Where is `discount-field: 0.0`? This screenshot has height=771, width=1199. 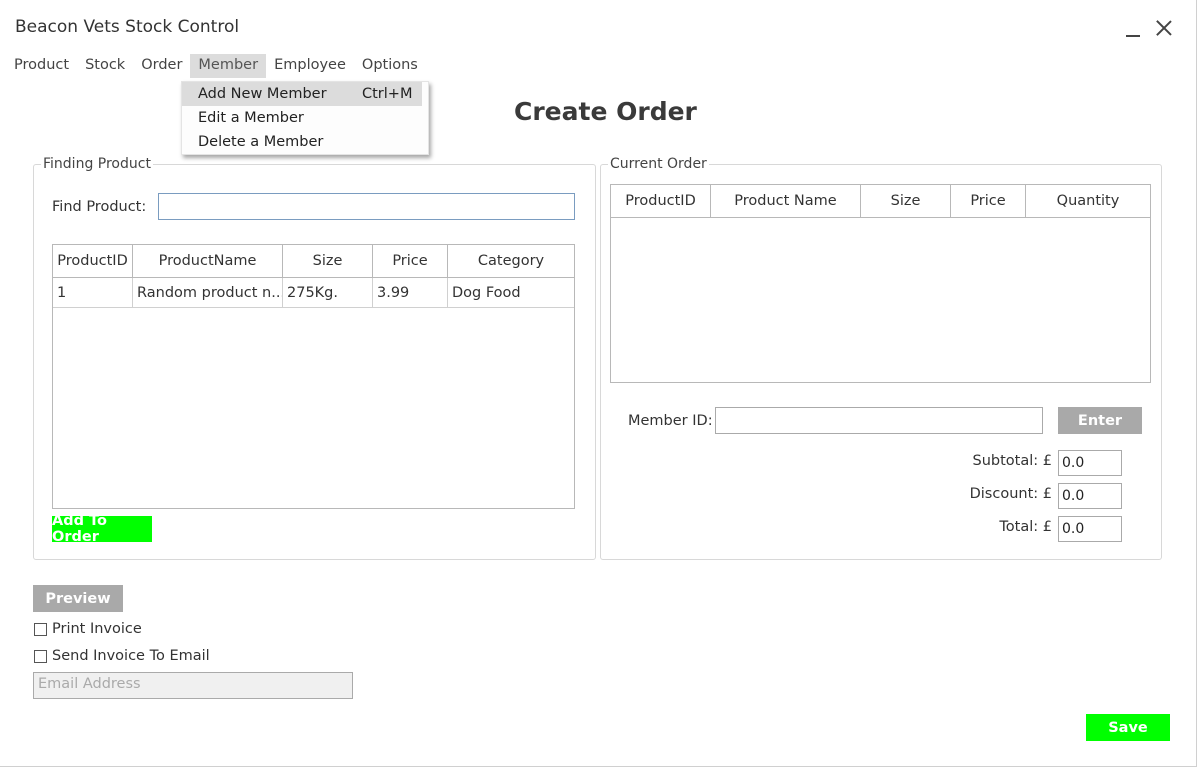 discount-field: 0.0 is located at coordinates (1090, 496).